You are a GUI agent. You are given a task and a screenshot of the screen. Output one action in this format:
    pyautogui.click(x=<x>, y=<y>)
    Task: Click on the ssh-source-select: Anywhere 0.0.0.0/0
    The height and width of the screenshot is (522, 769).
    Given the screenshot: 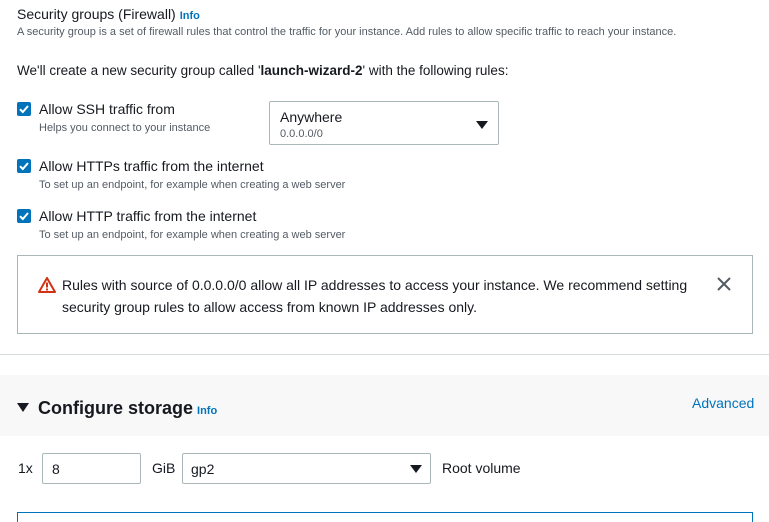 What is the action you would take?
    pyautogui.click(x=384, y=123)
    